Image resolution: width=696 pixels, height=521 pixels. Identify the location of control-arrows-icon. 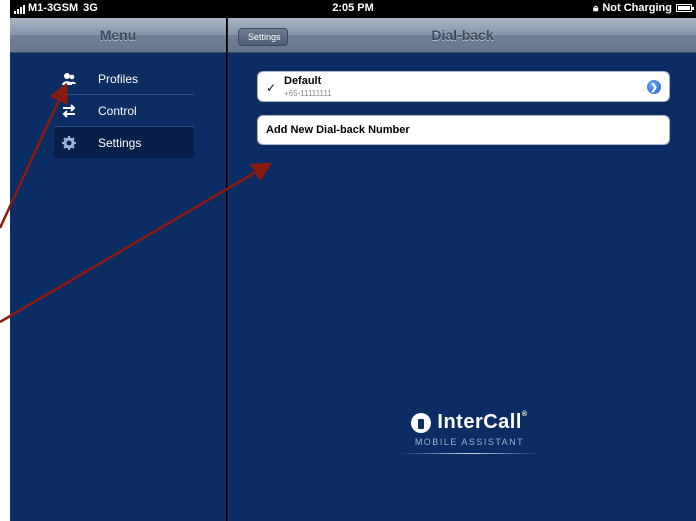
(69, 110).